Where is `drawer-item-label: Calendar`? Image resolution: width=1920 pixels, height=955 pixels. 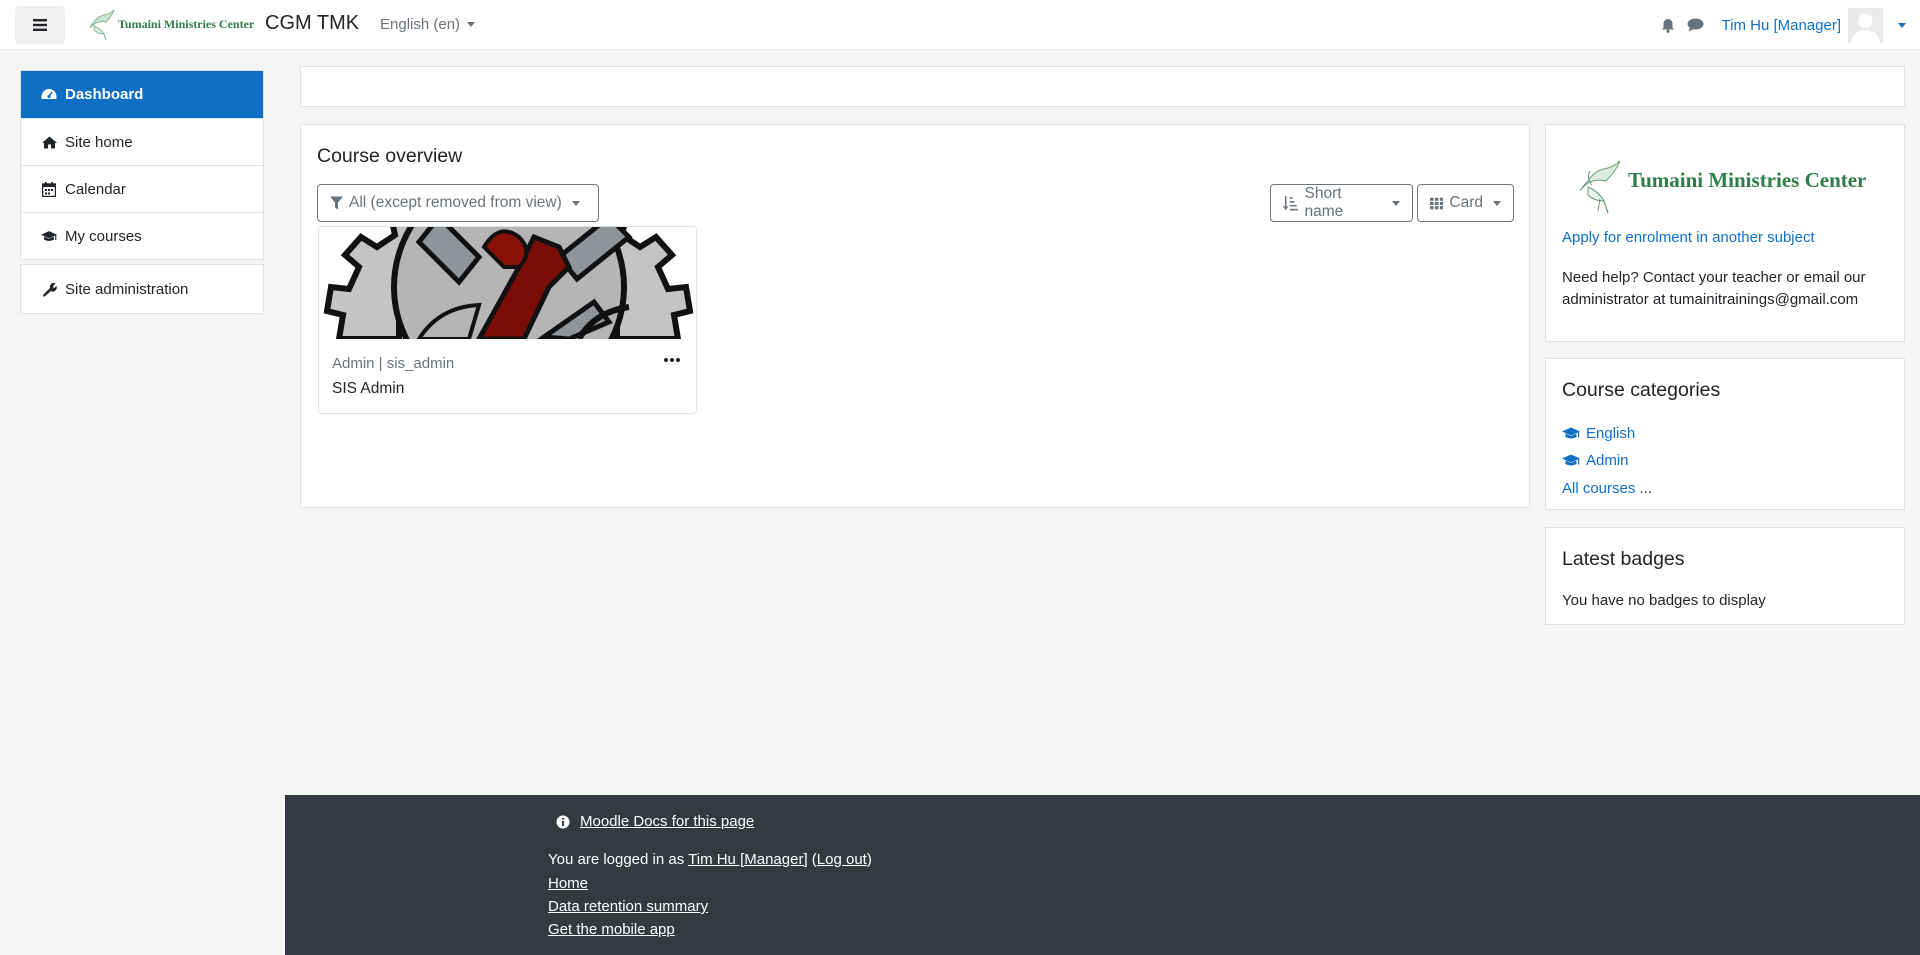
drawer-item-label: Calendar is located at coordinates (95, 189).